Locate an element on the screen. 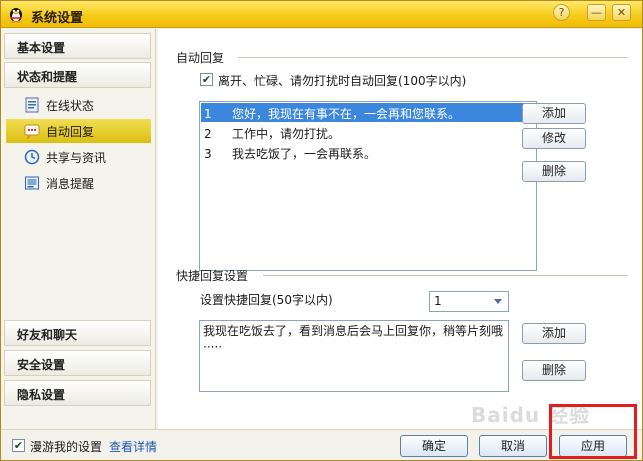 This screenshot has height=461, width=643. sidebar-section-friends: 好友和聊天 is located at coordinates (77, 333).